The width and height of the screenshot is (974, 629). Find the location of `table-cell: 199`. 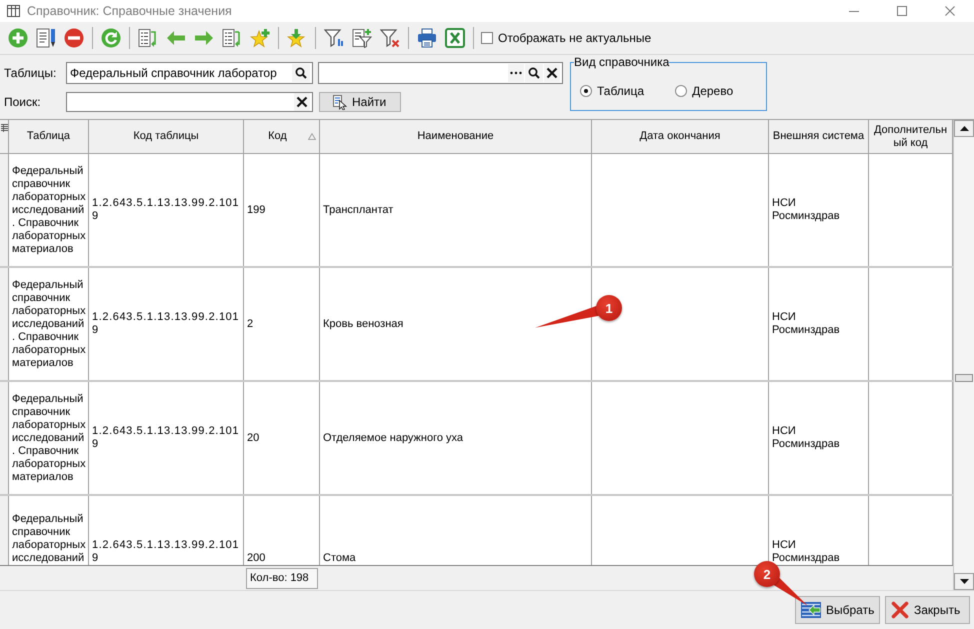

table-cell: 199 is located at coordinates (256, 210).